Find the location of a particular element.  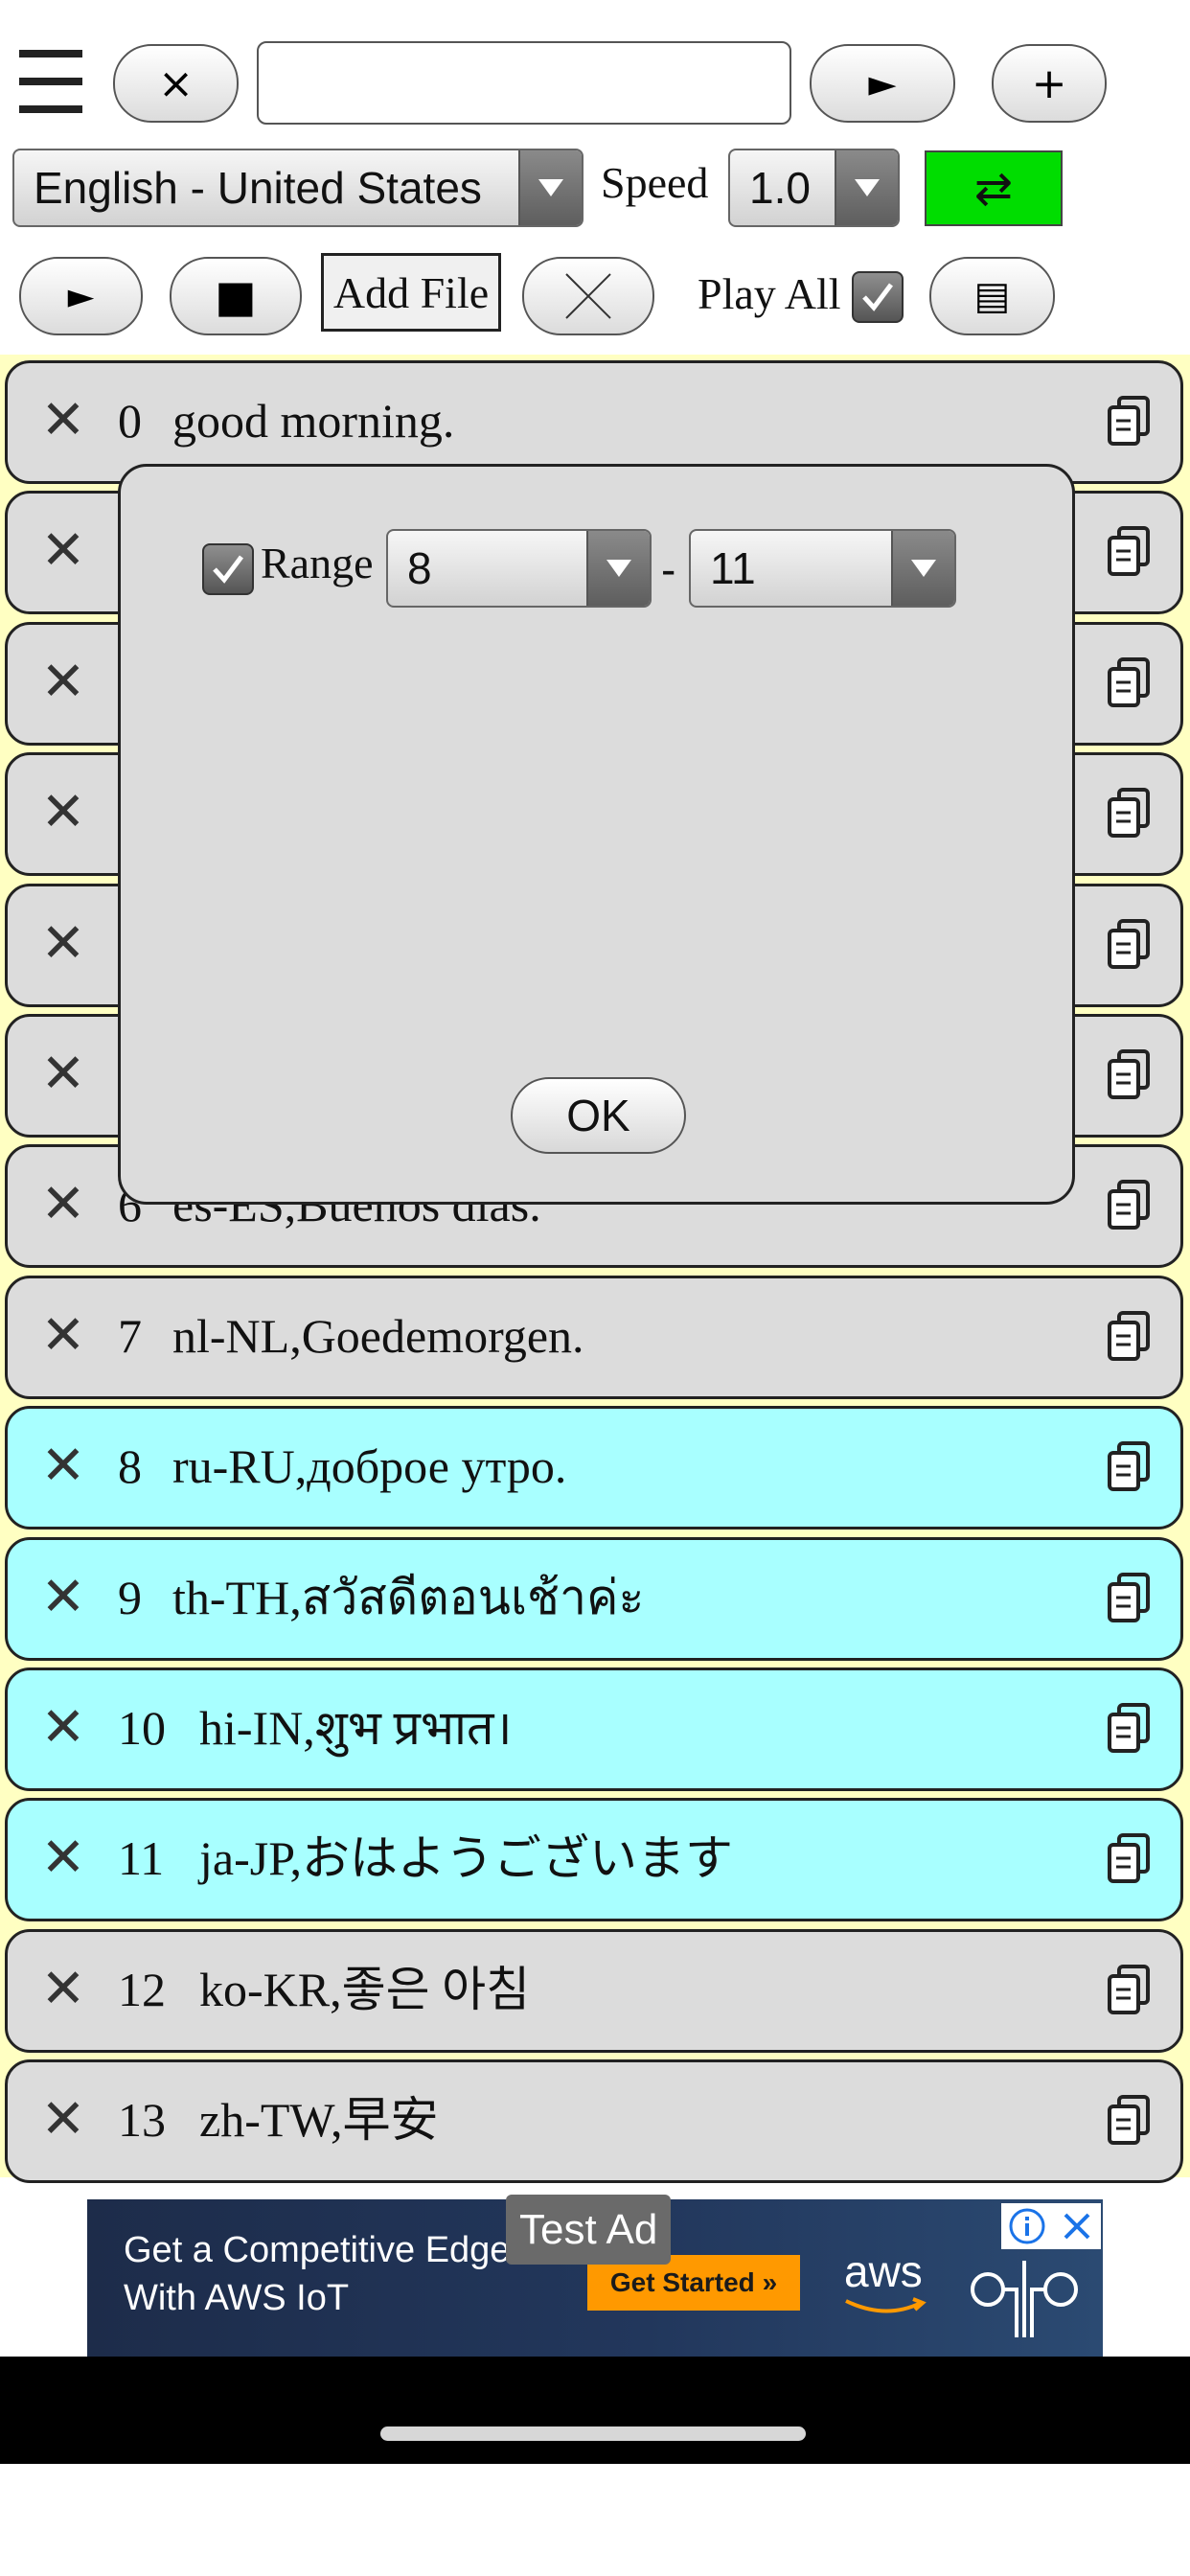

list-item-index: 9 is located at coordinates (130, 1597).